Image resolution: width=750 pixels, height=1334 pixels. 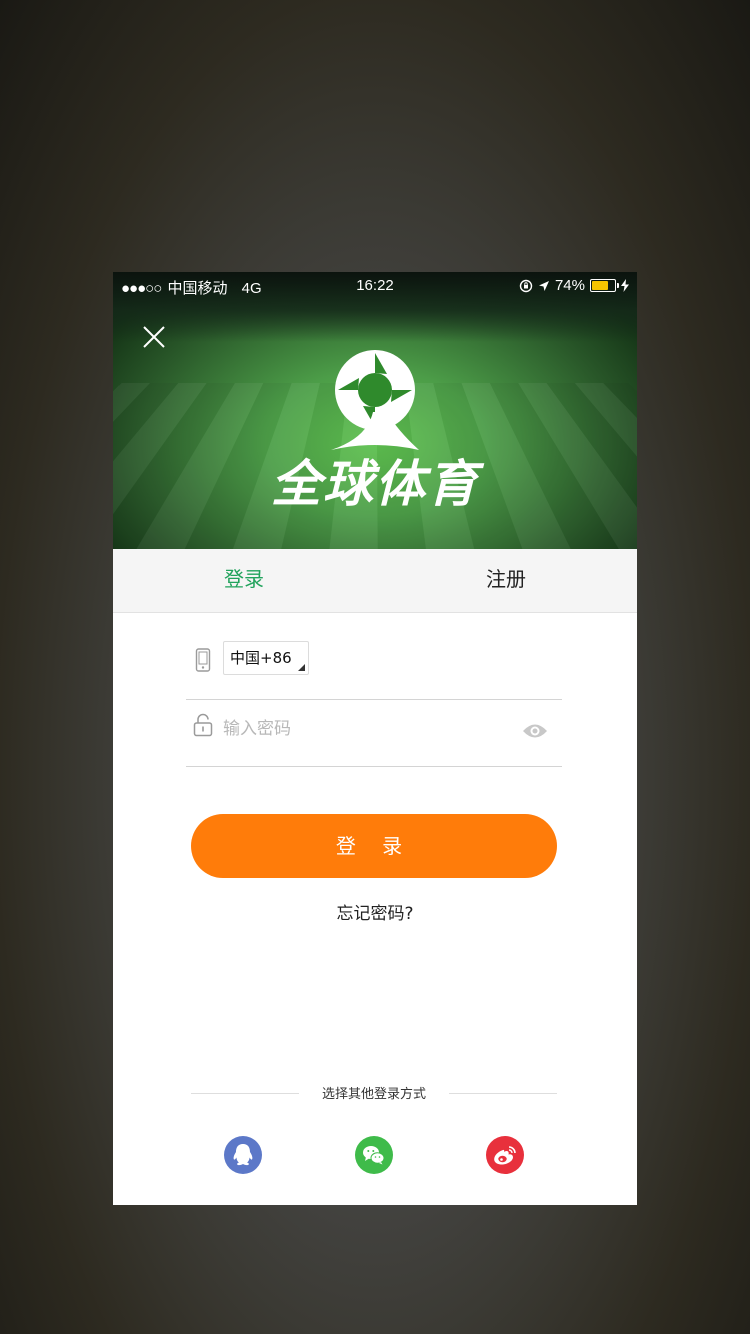 What do you see at coordinates (203, 660) in the screenshot?
I see `phone-icon` at bounding box center [203, 660].